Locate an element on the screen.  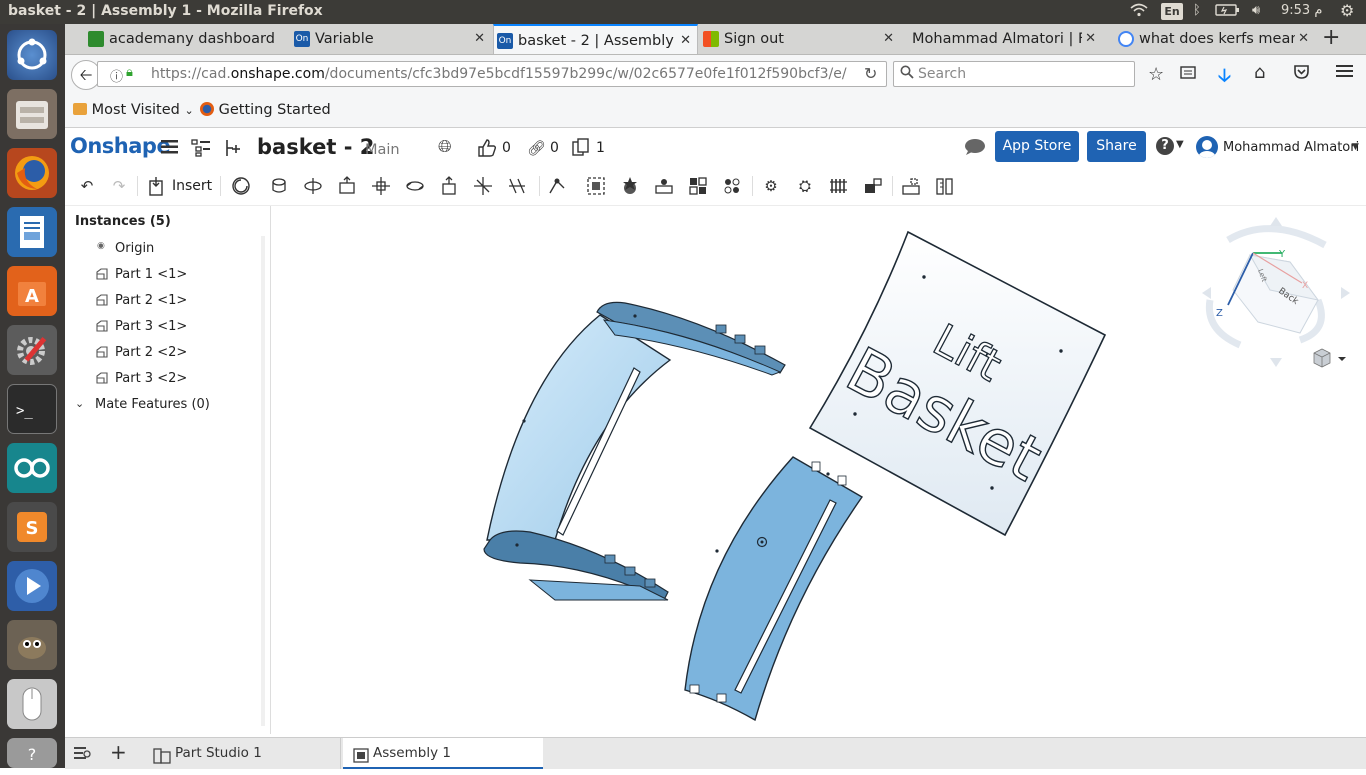
insert-icon is located at coordinates (157, 186).